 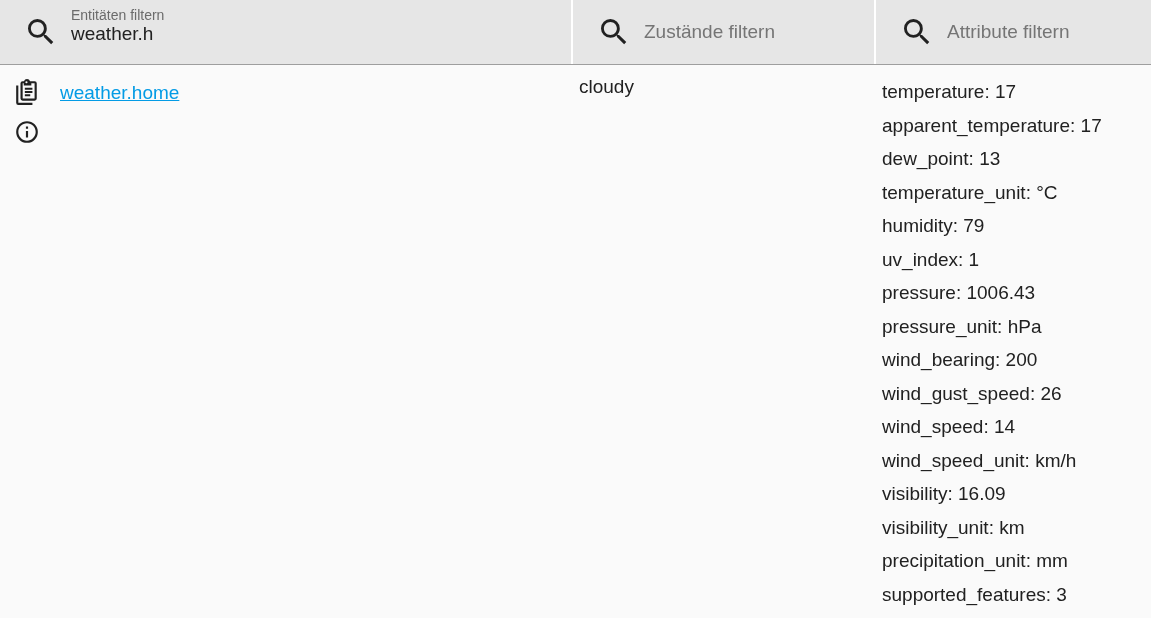 I want to click on search-field: Entitäten filtern weather.h, so click(x=285, y=32).